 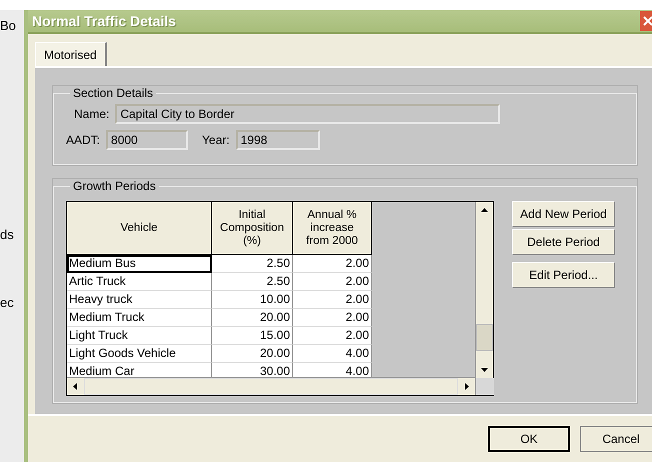 What do you see at coordinates (139, 264) in the screenshot?
I see `table-cell: Medium Bus` at bounding box center [139, 264].